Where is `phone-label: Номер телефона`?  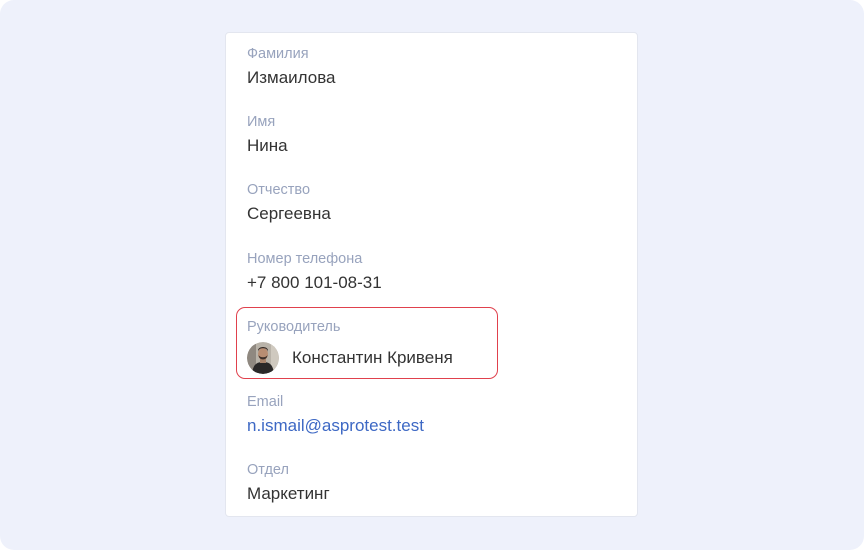
phone-label: Номер телефона is located at coordinates (305, 259).